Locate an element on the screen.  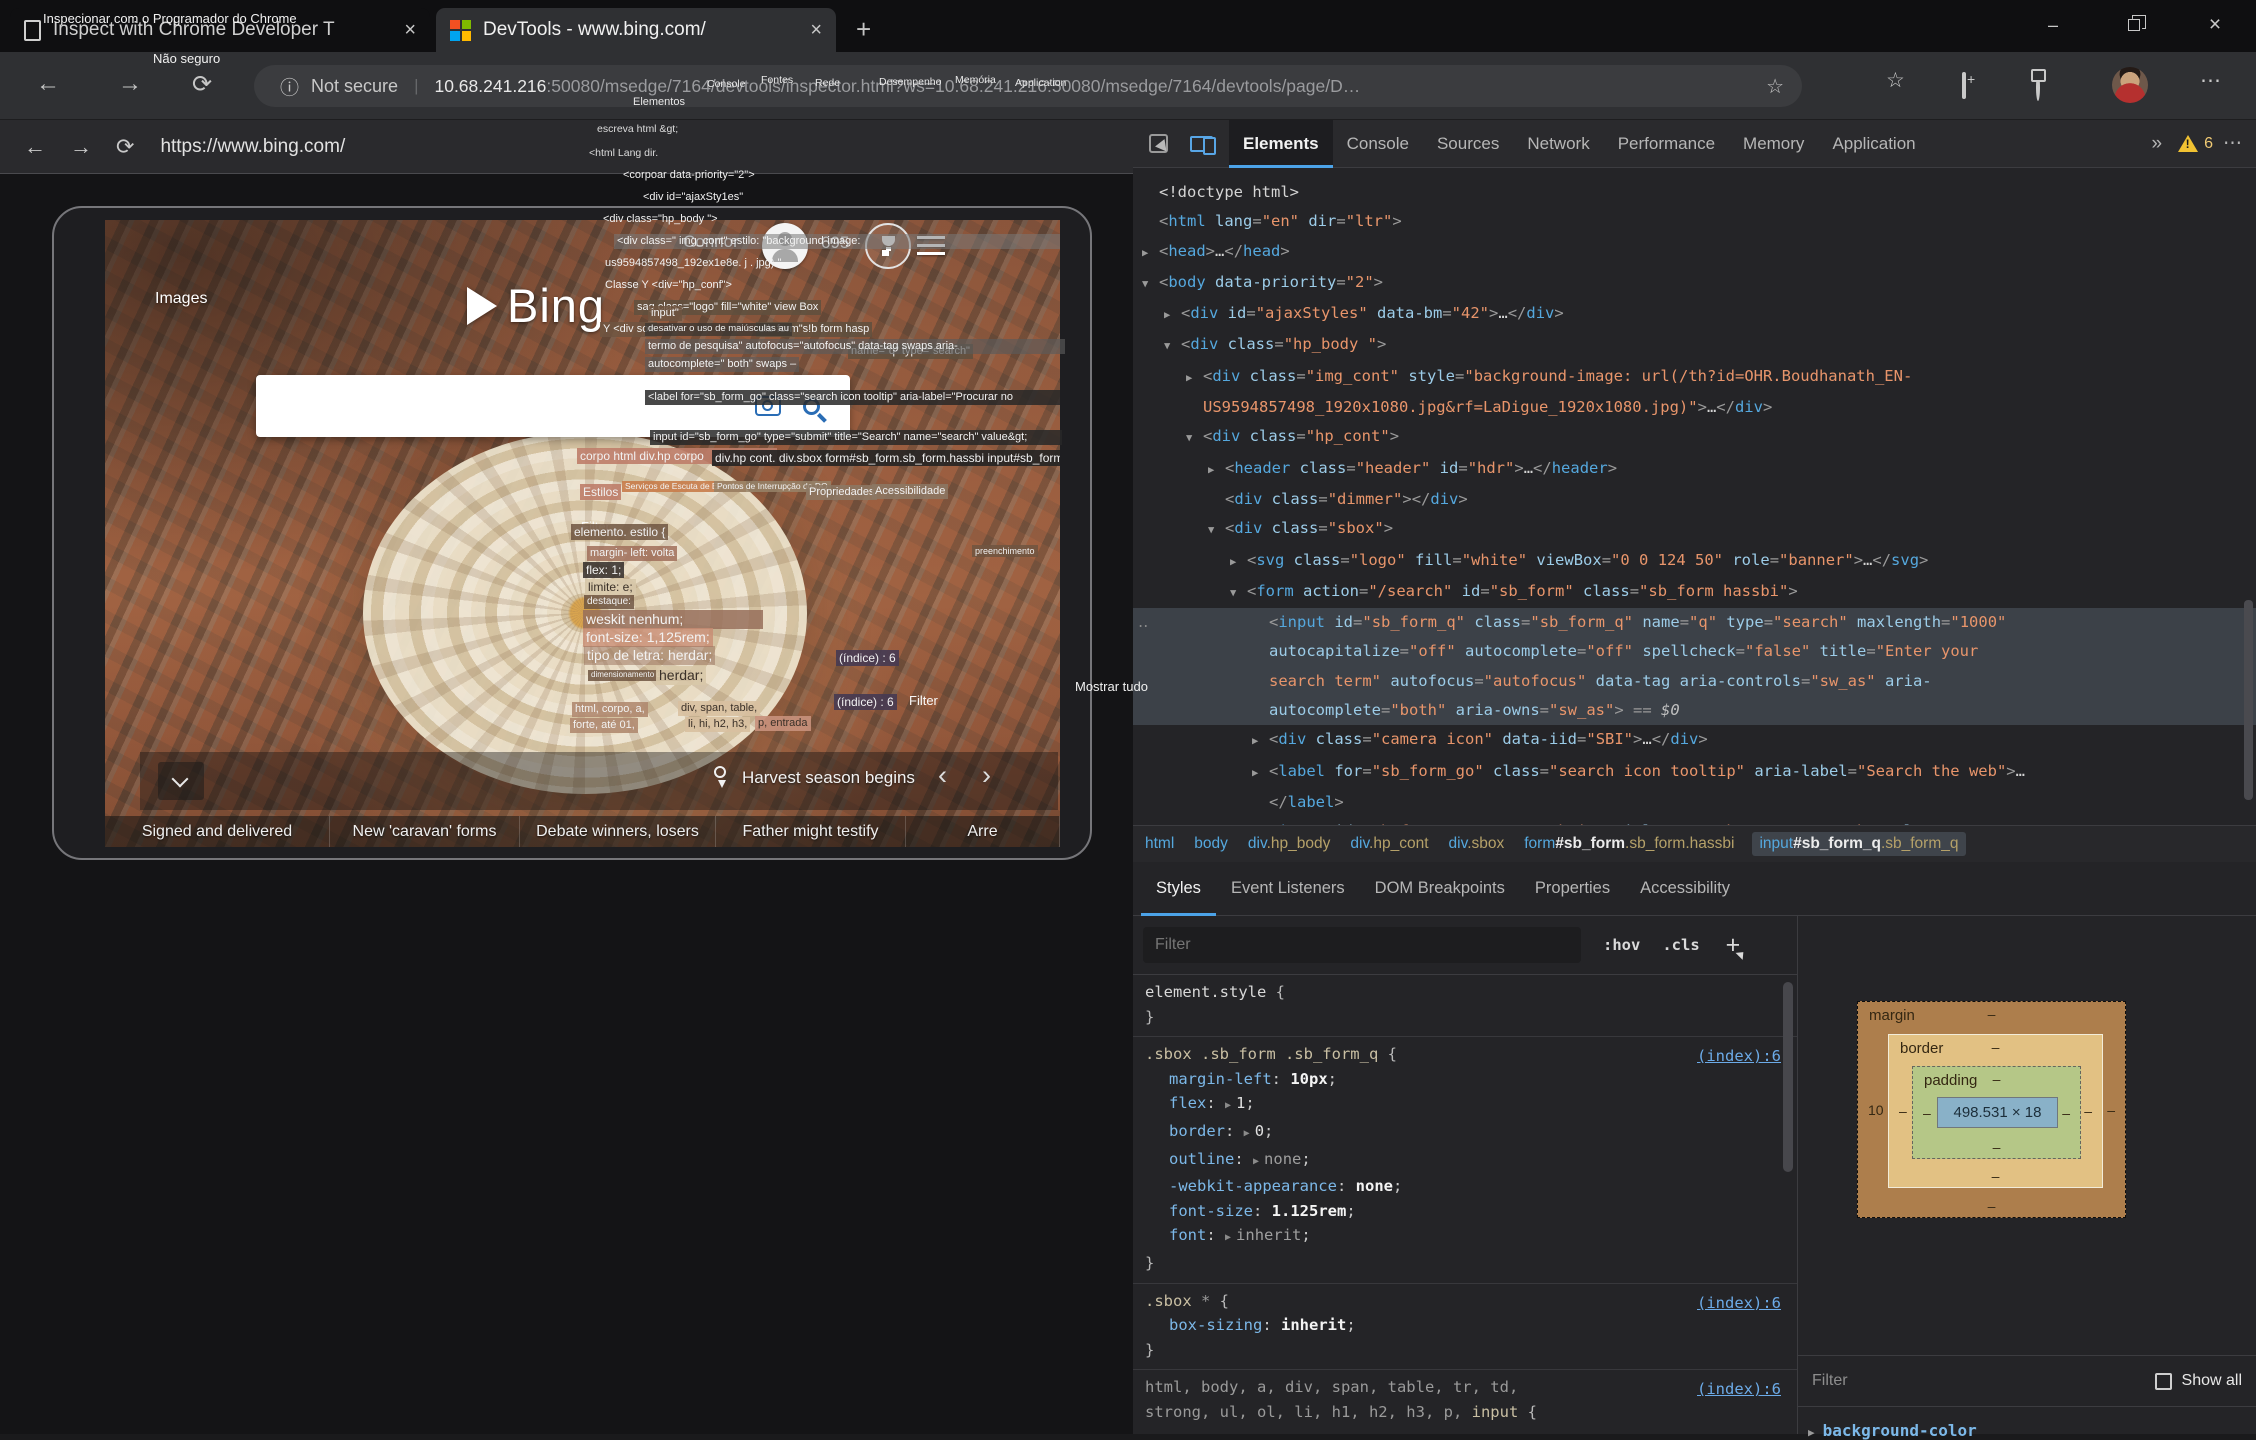
tab-console: Console is located at coordinates (1378, 144).